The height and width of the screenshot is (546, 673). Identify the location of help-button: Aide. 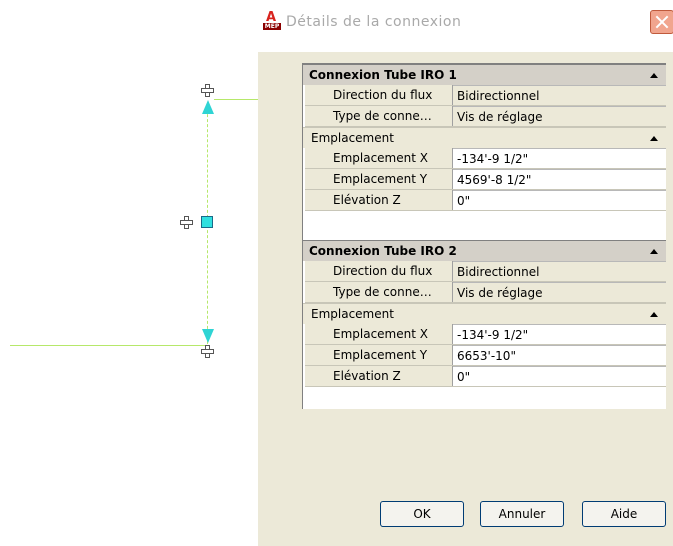
(624, 514).